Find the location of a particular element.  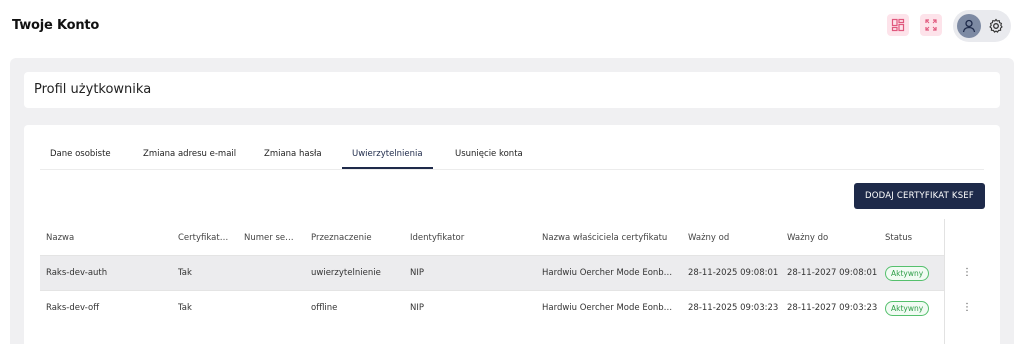

fullscreen-button is located at coordinates (931, 25).